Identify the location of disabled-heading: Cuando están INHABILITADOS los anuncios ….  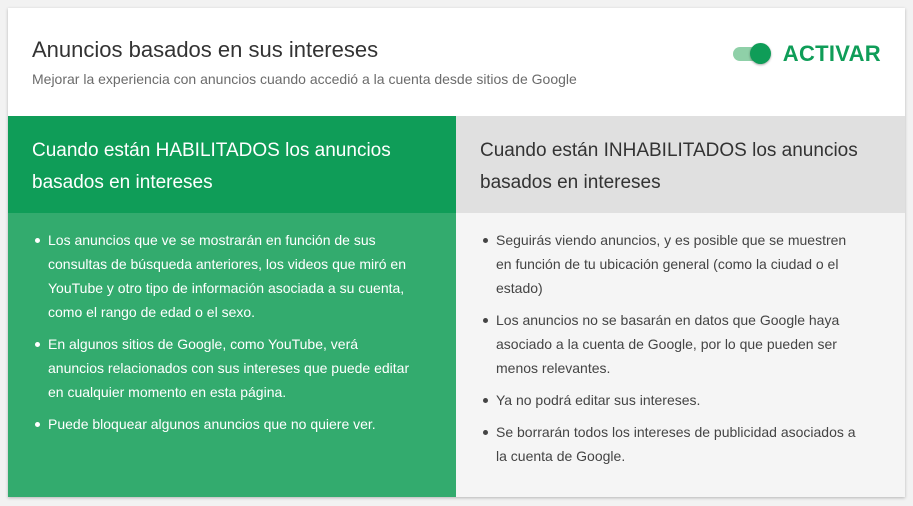
(680, 164).